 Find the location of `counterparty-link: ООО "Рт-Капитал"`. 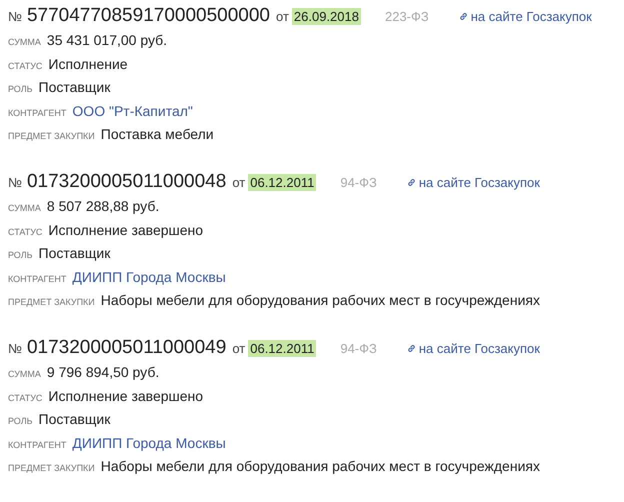

counterparty-link: ООО "Рт-Капитал" is located at coordinates (132, 110).